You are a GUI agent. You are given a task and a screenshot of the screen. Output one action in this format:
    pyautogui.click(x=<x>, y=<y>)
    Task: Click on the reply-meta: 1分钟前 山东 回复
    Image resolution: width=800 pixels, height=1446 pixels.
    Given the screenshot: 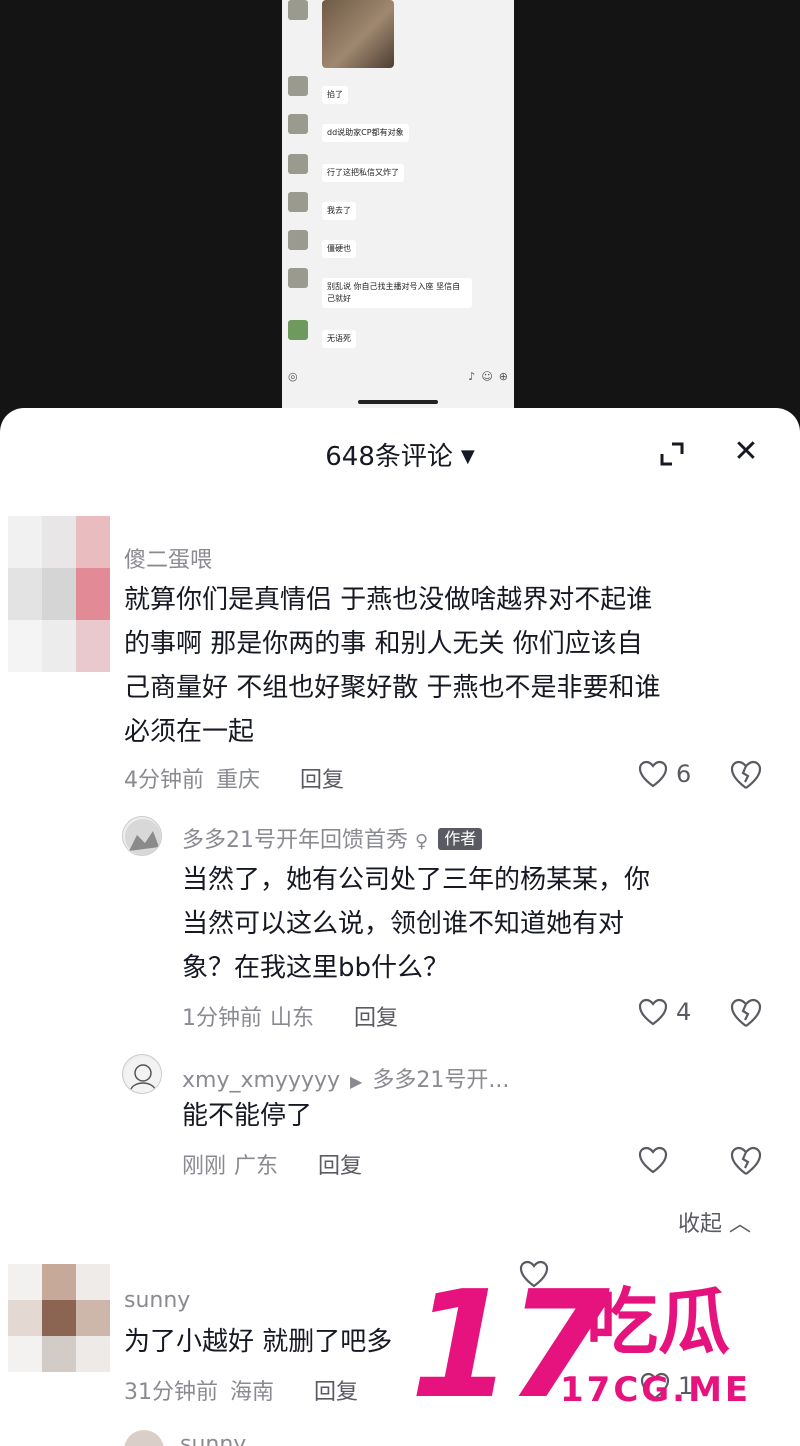 What is the action you would take?
    pyautogui.click(x=290, y=1016)
    